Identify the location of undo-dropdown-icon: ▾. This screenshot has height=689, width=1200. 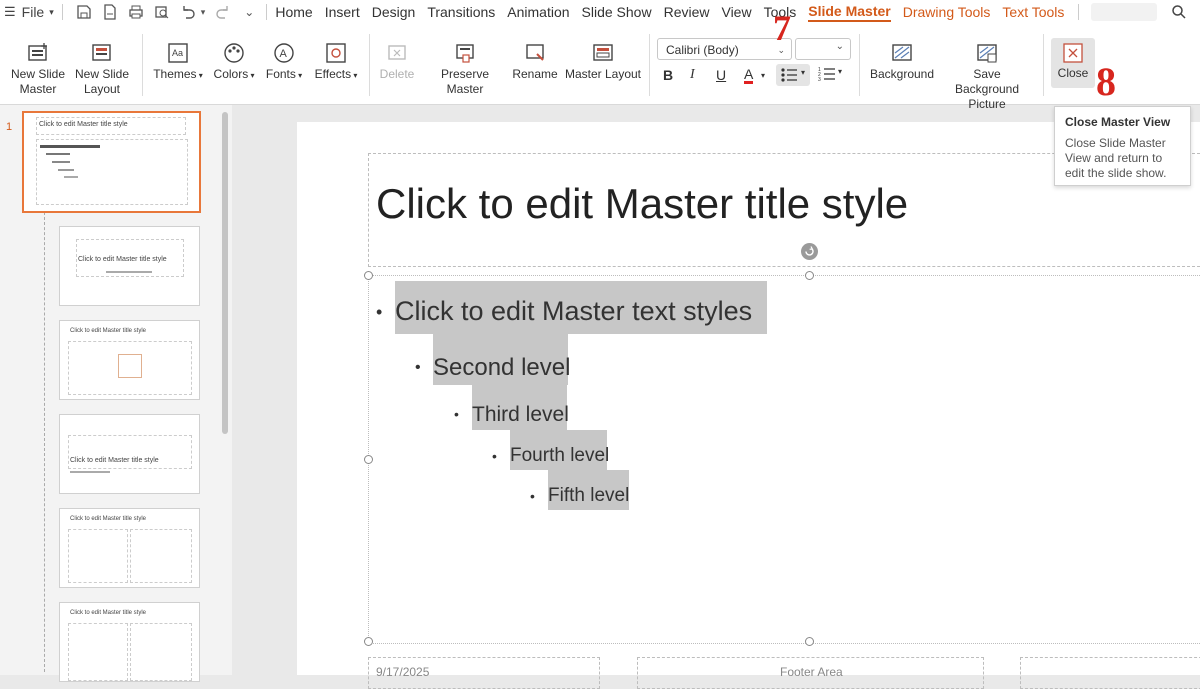
(203, 12).